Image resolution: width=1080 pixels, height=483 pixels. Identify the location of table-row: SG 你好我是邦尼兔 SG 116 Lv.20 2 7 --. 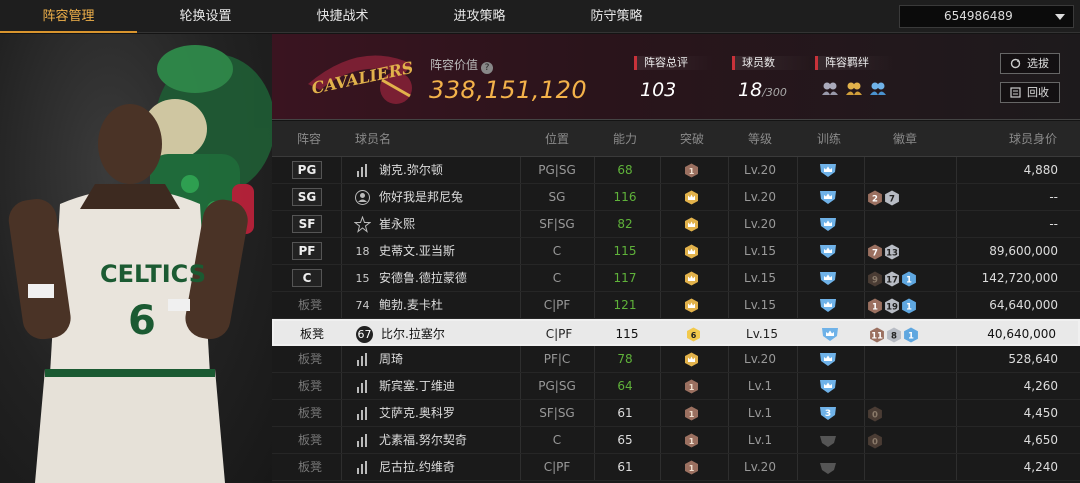
(676, 197).